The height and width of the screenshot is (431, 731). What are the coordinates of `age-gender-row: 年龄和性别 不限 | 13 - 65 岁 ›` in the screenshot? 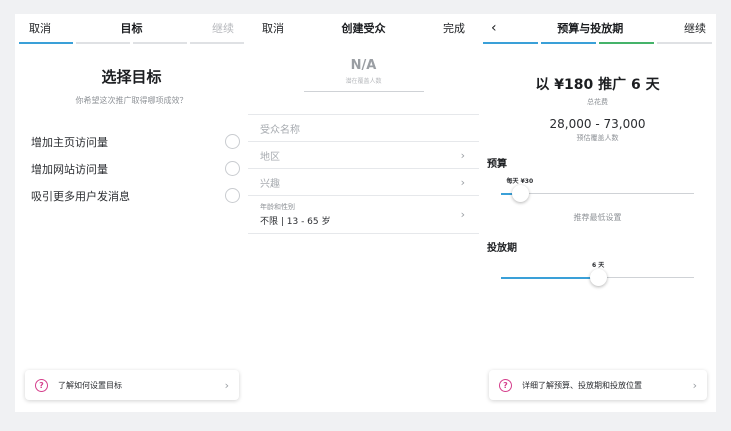 It's located at (363, 215).